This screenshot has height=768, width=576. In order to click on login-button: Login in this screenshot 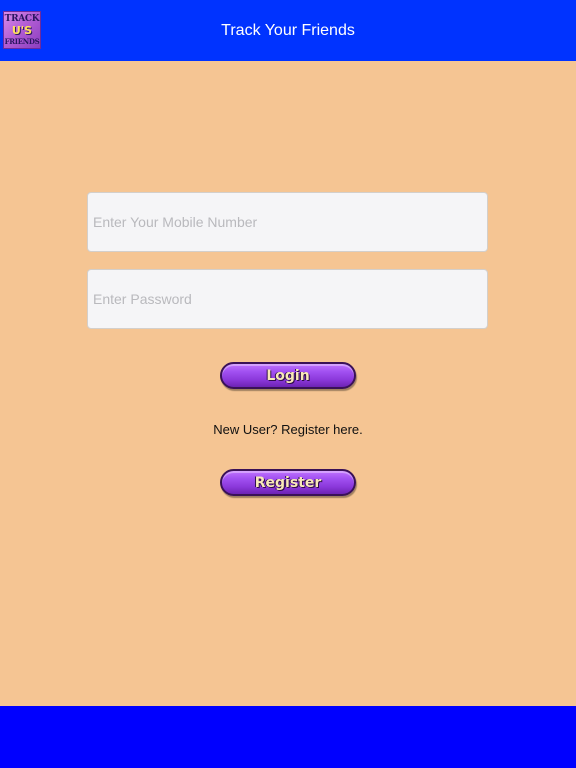, I will do `click(288, 375)`.